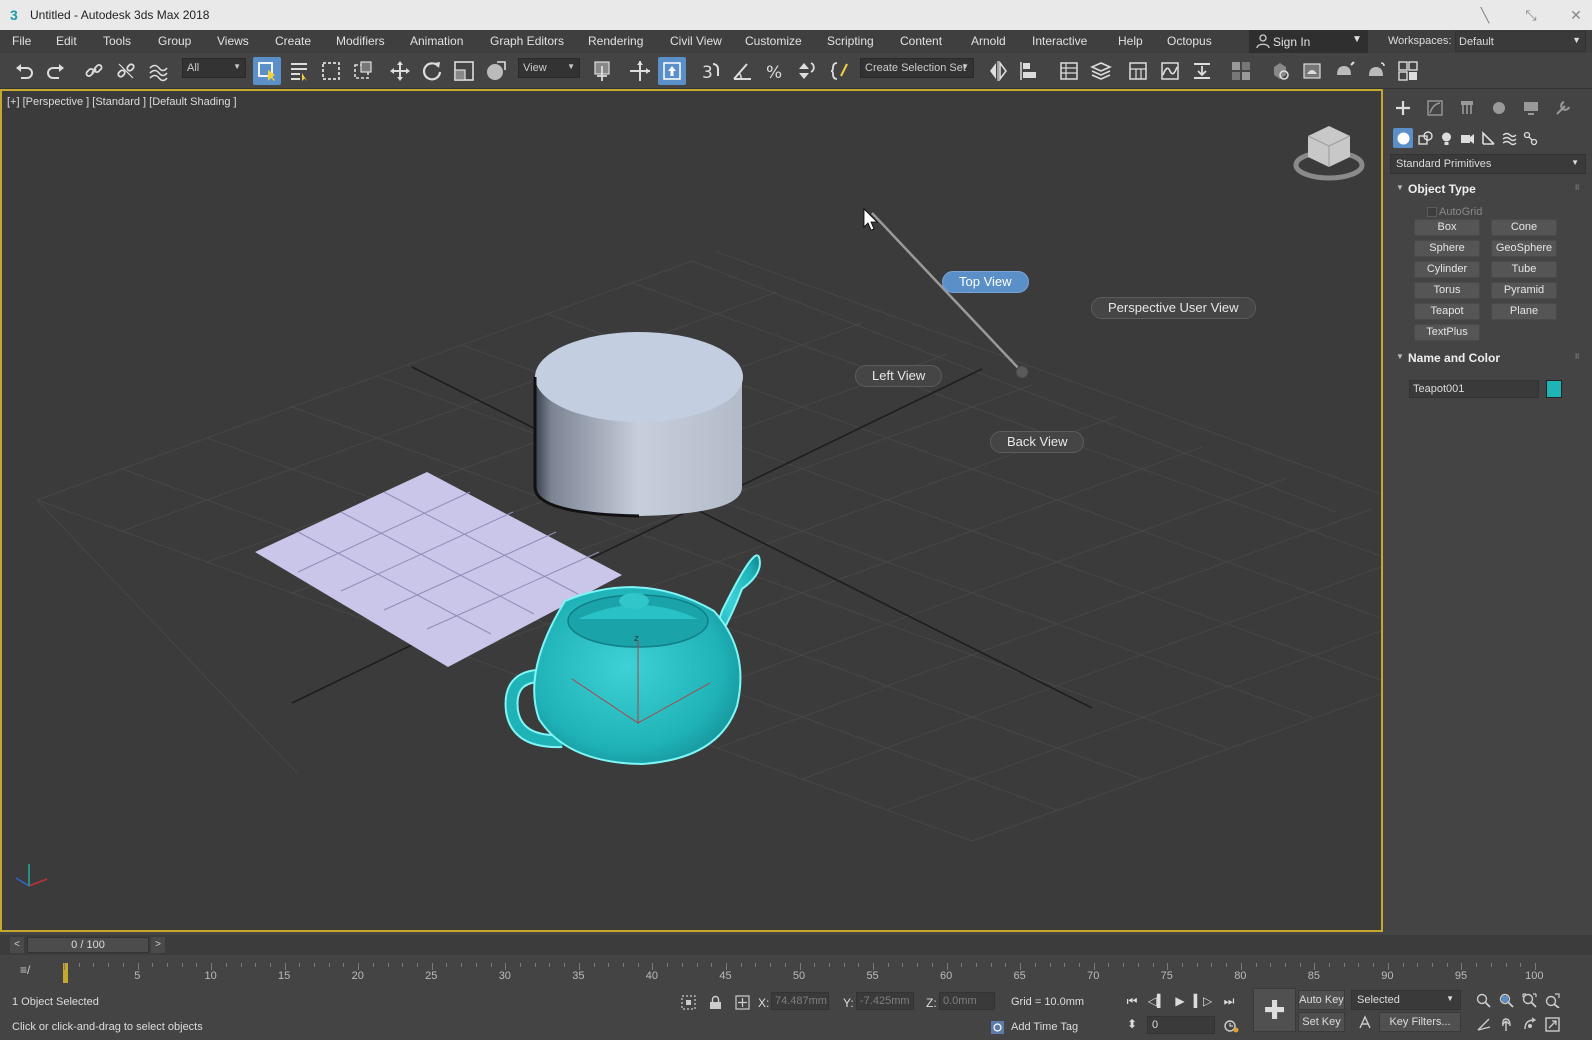 This screenshot has height=1040, width=1592. What do you see at coordinates (1447, 269) in the screenshot?
I see `cylinder-button: Cylinder` at bounding box center [1447, 269].